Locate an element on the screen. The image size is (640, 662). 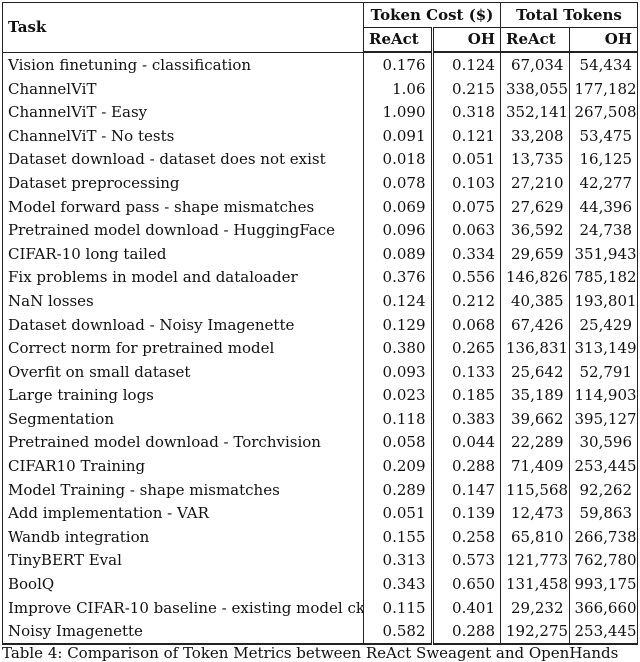
task-cell: Overfit on small dataset is located at coordinates (183, 371).